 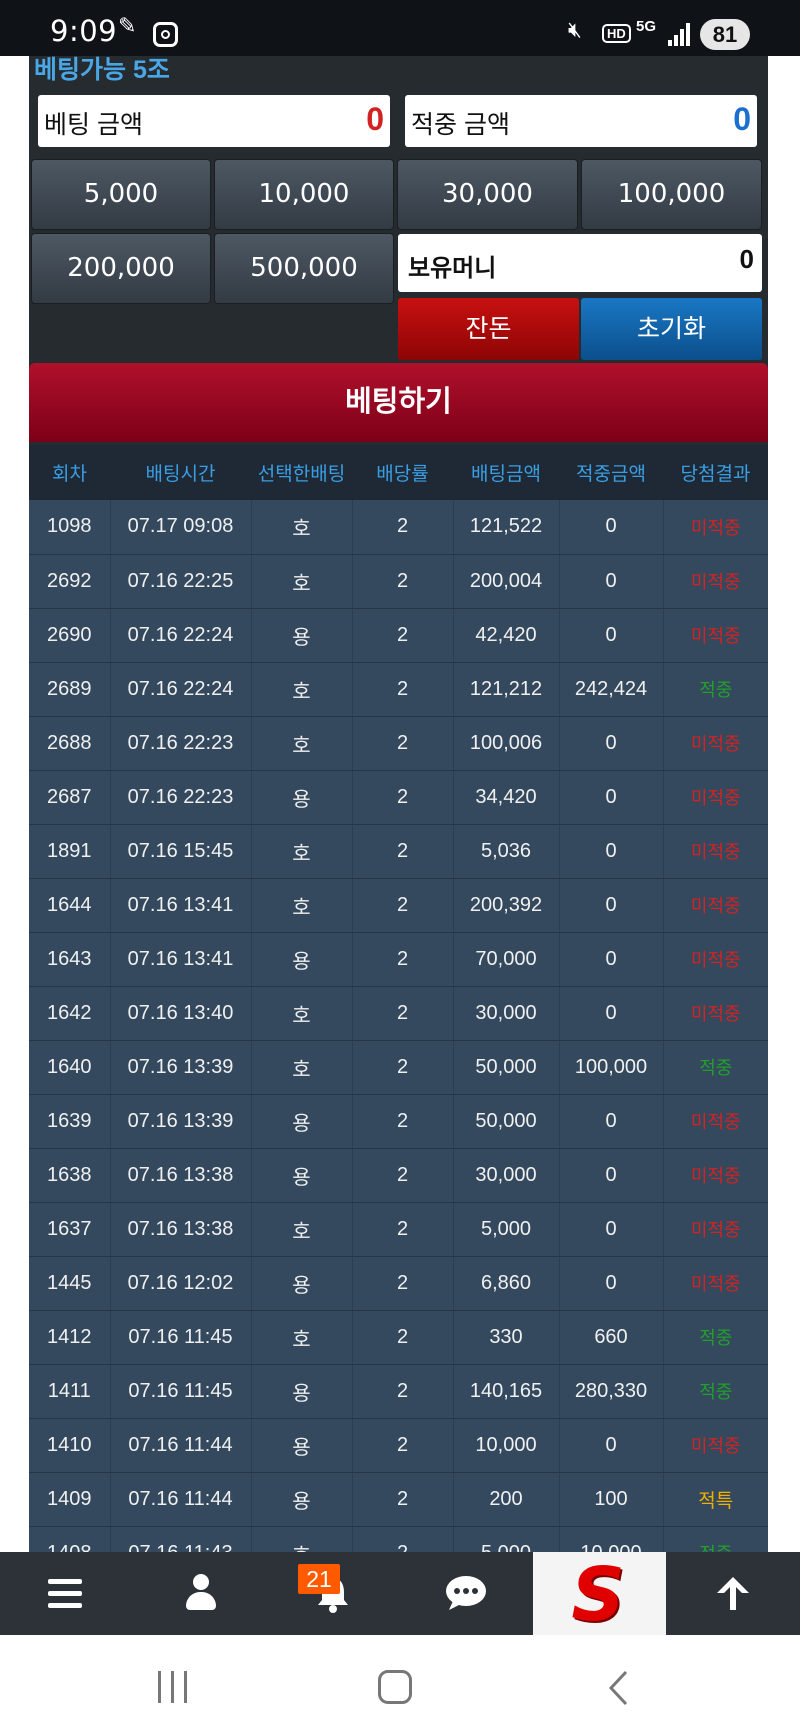 I want to click on cell-time: 07.16 13:39, so click(x=181, y=1067).